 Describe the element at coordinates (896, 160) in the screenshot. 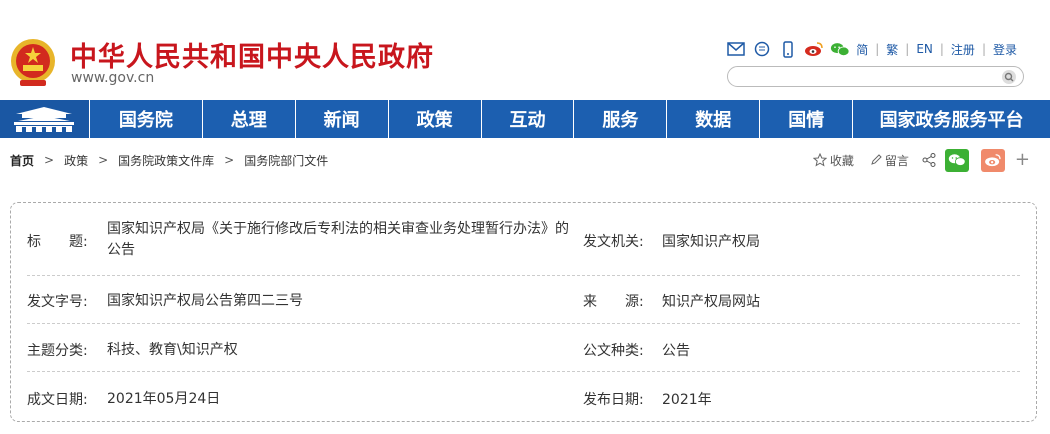

I see `comment-label: 留言` at that location.